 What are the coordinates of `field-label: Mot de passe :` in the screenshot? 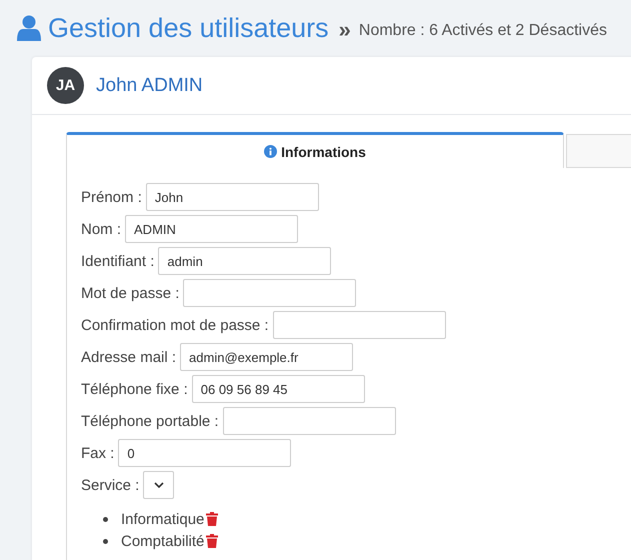 It's located at (130, 293).